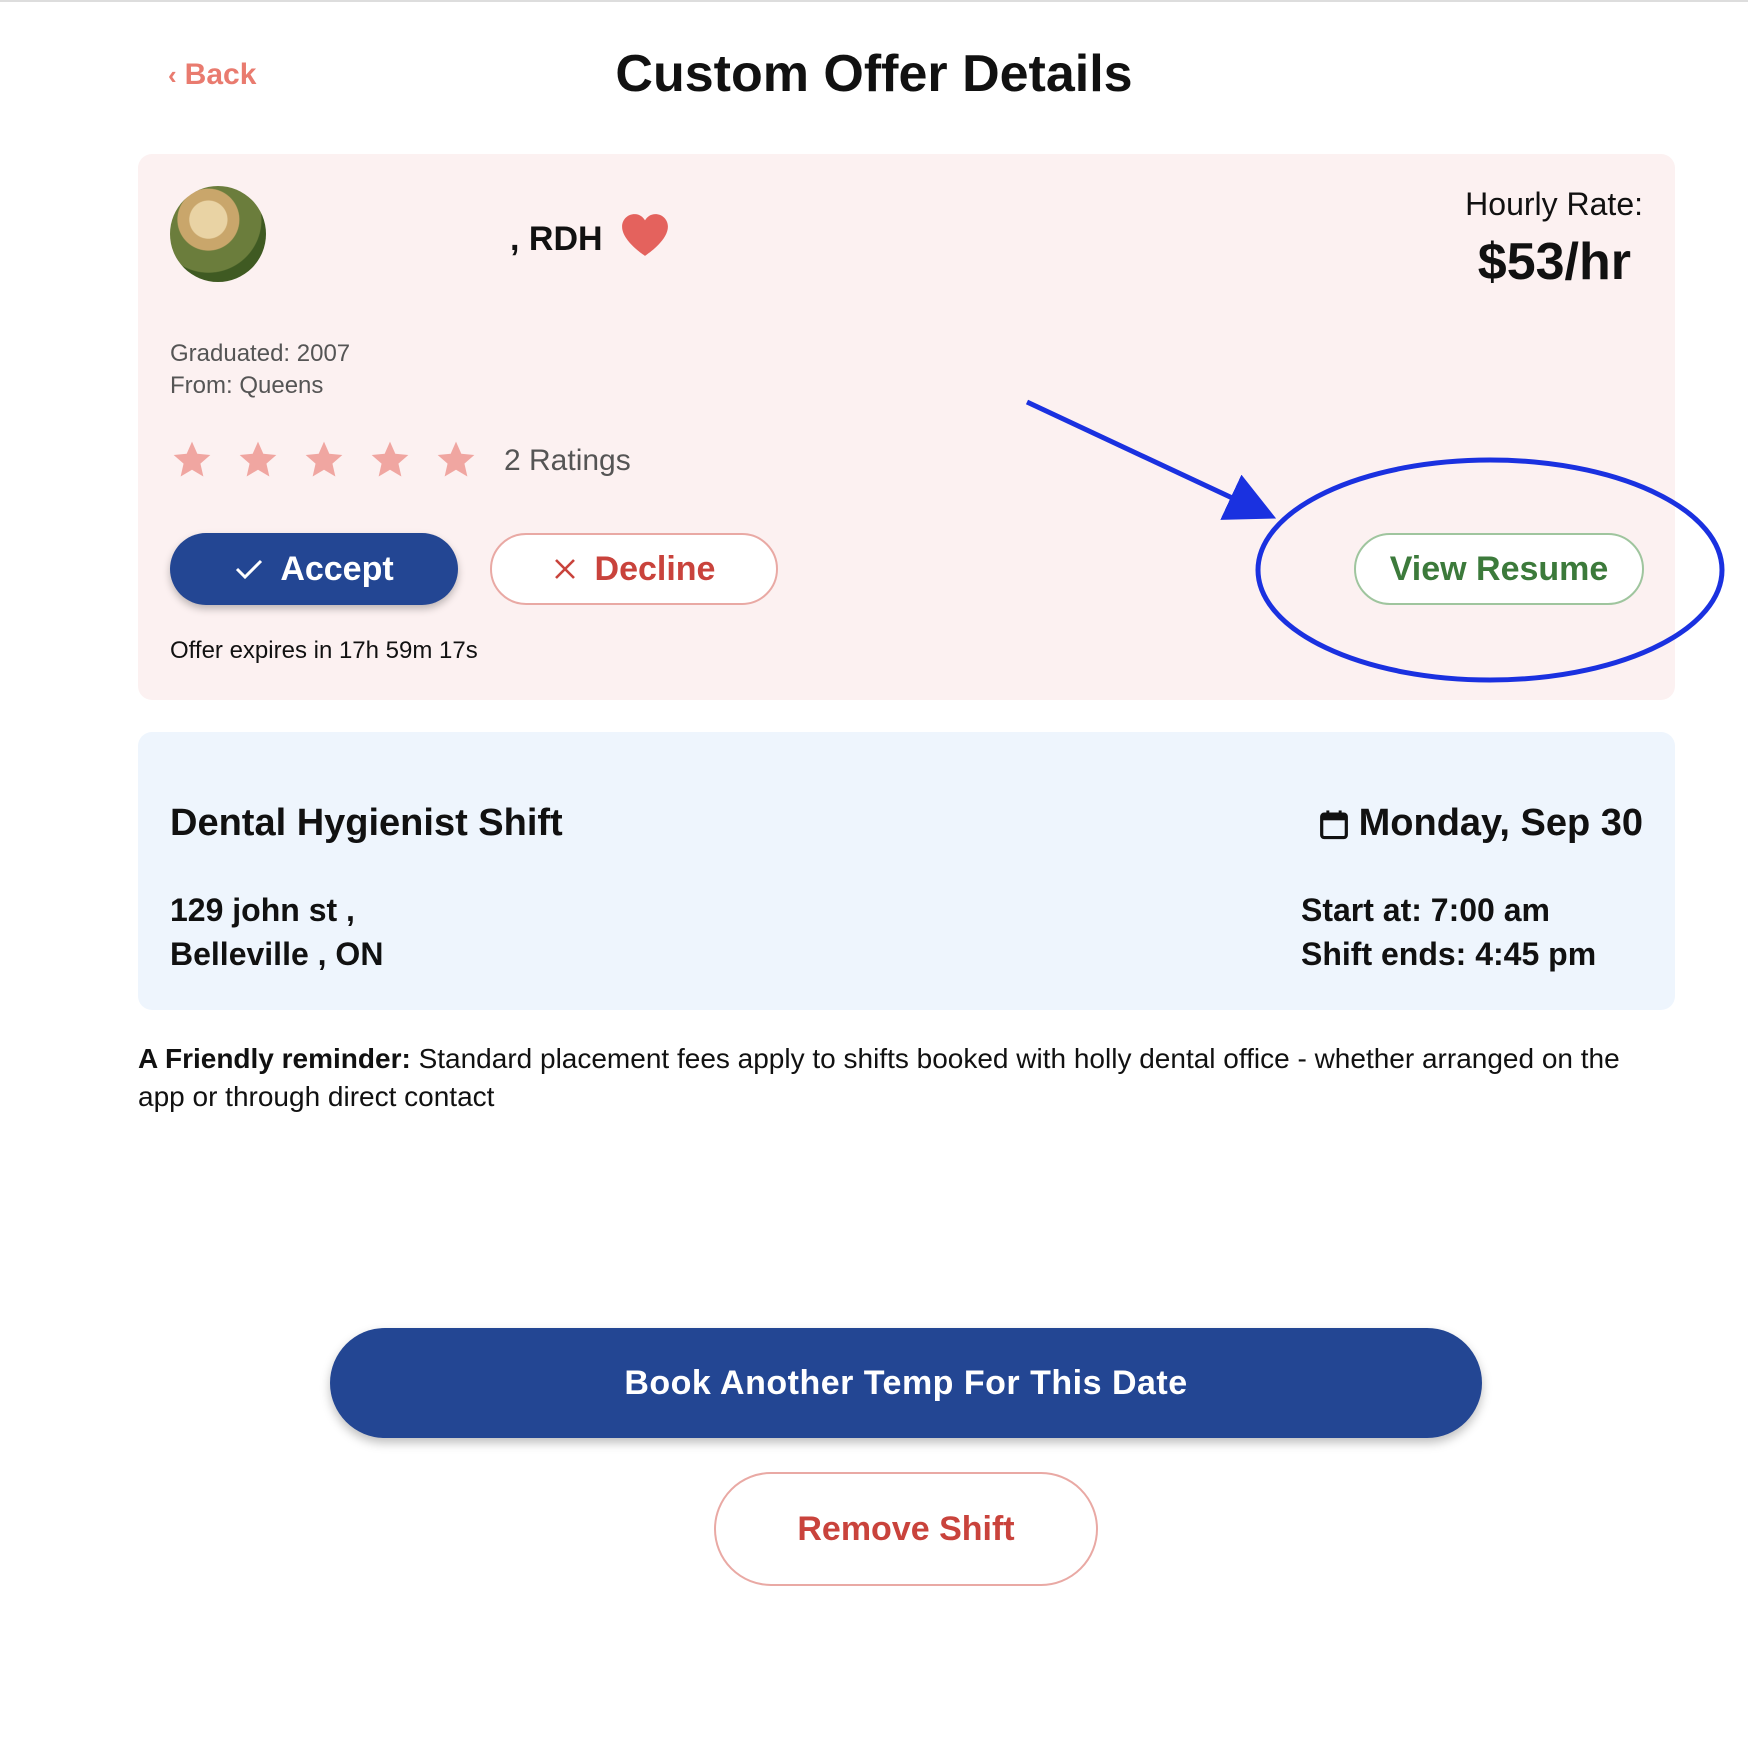  What do you see at coordinates (906, 1383) in the screenshot?
I see `book-another-temp-button: Book Another Temp For This Date` at bounding box center [906, 1383].